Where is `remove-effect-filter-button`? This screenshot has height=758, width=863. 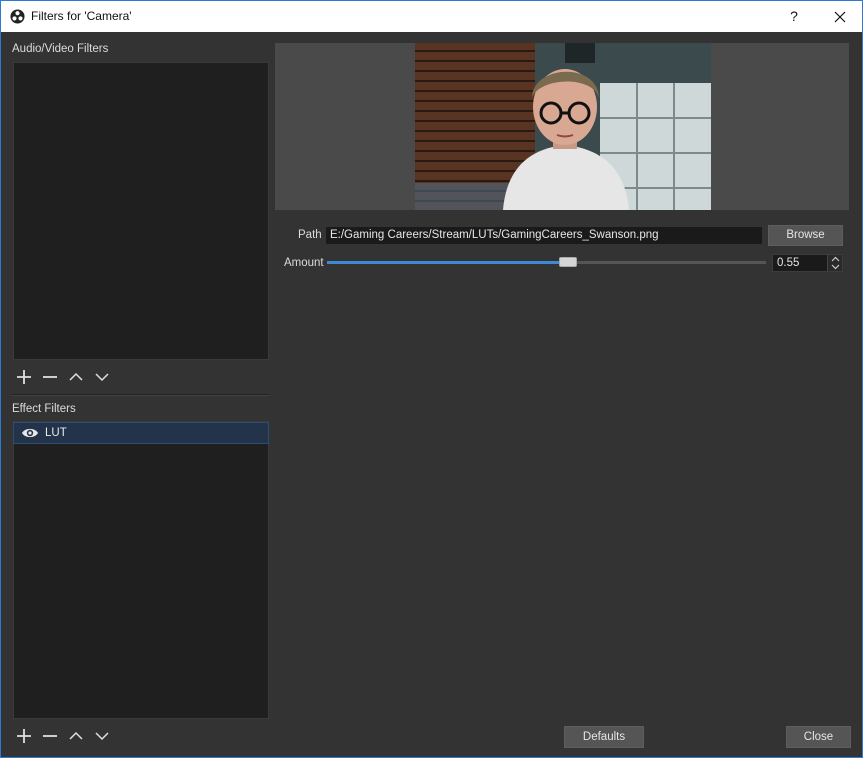
remove-effect-filter-button is located at coordinates (50, 736).